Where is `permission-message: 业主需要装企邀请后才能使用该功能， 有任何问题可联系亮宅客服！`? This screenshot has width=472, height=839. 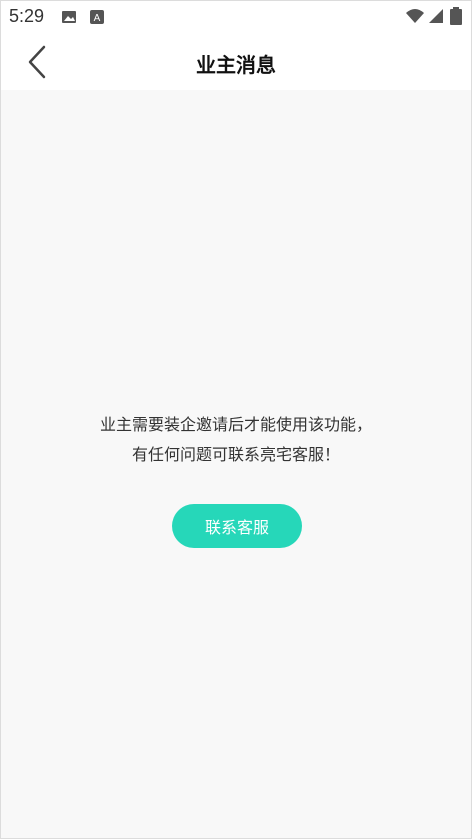
permission-message: 业主需要装企邀请后才能使用该功能， 有任何问题可联系亮宅客服！ is located at coordinates (236, 440).